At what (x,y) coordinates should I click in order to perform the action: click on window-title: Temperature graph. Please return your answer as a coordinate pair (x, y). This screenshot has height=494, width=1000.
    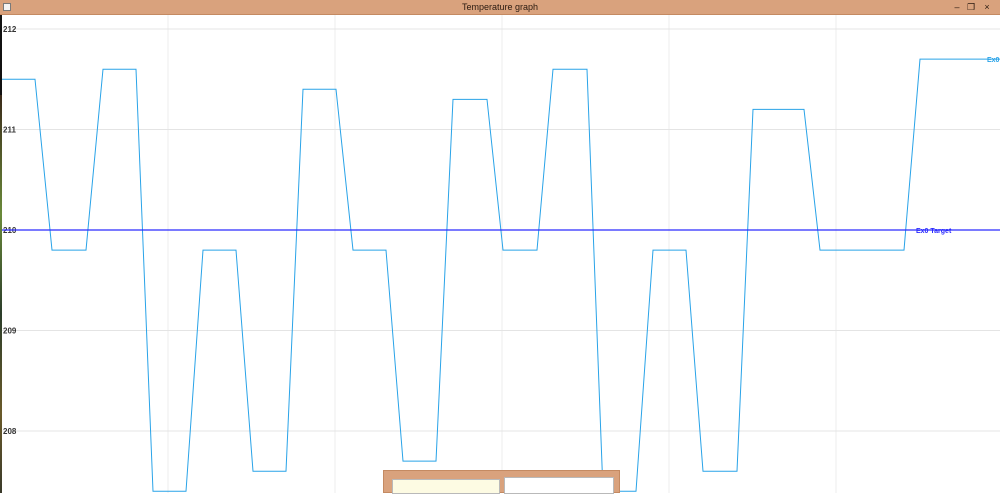
    Looking at the image, I should click on (500, 7).